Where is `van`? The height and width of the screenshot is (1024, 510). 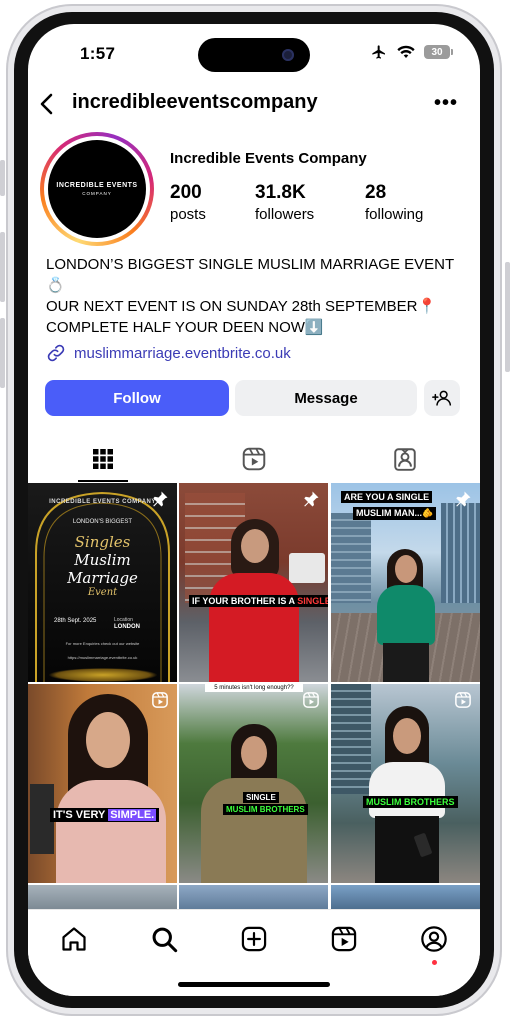
van is located at coordinates (307, 568).